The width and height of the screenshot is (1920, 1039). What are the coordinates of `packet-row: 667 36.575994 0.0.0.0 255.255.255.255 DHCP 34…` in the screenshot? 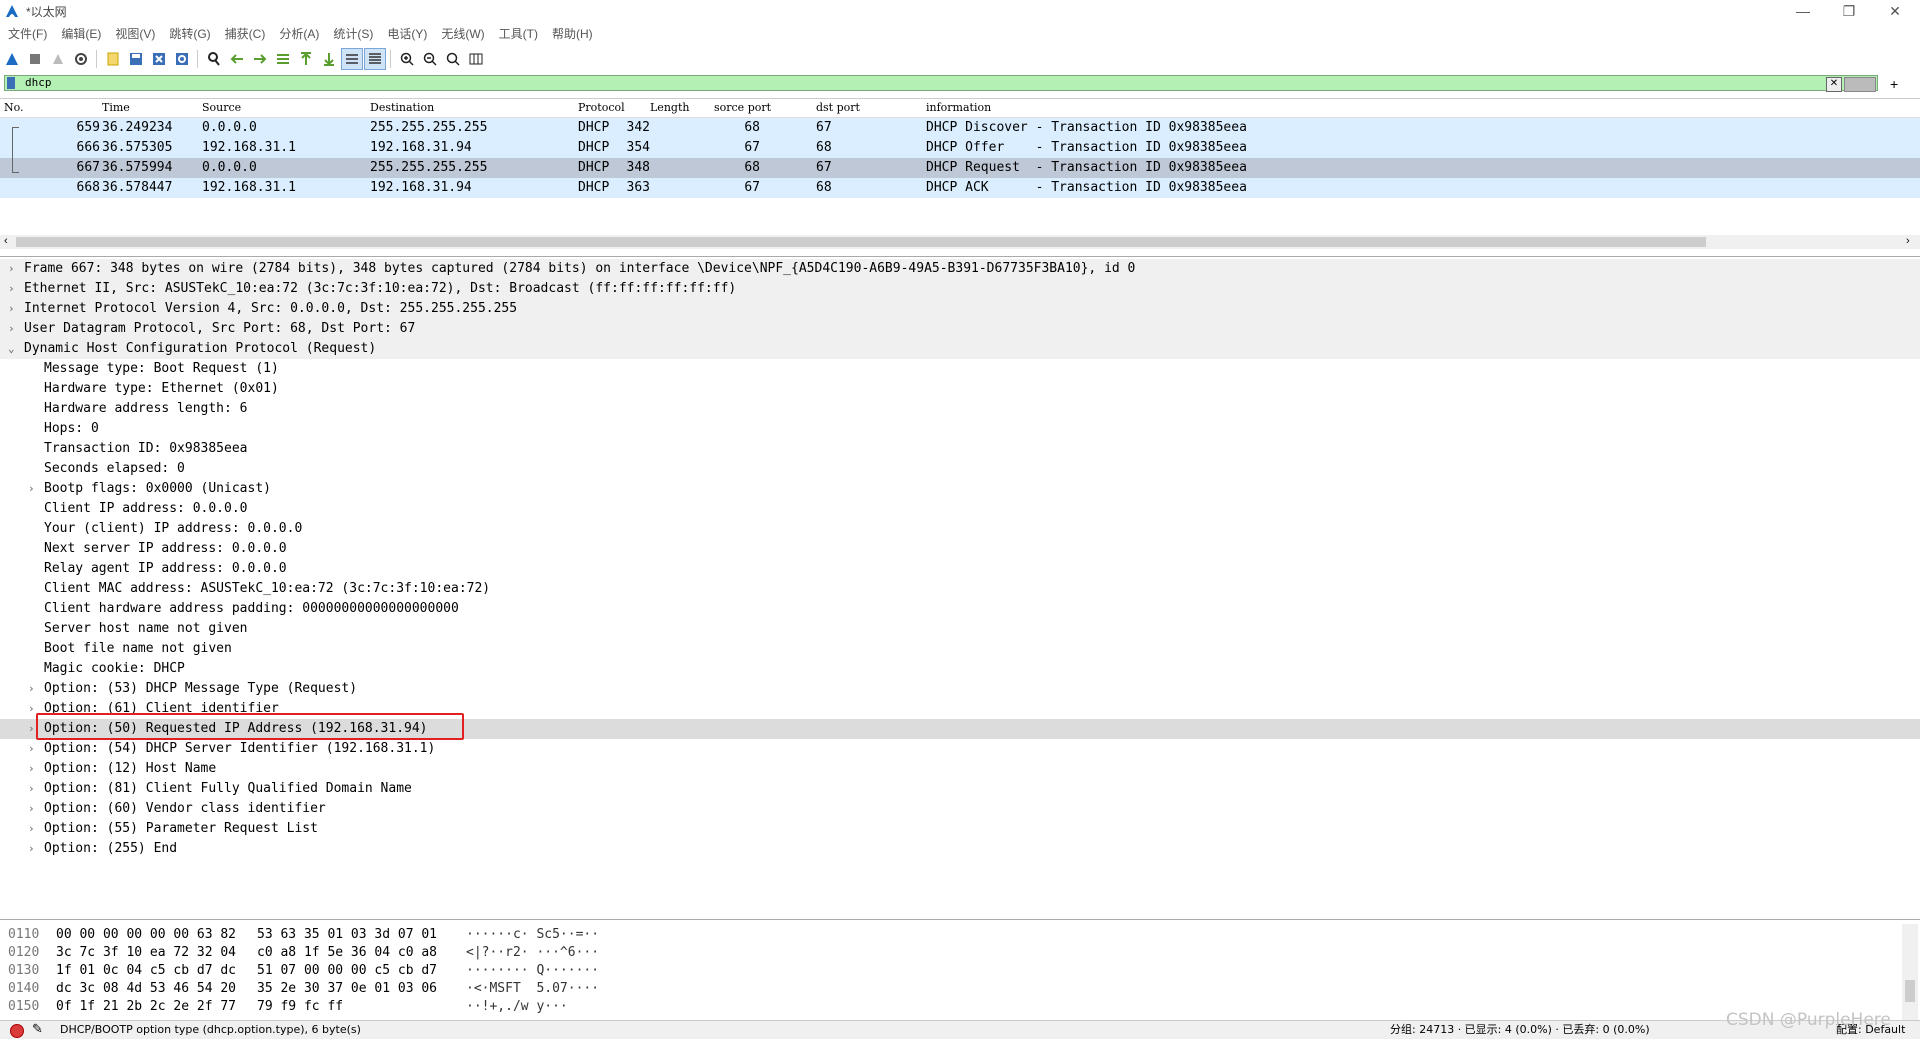 It's located at (960, 168).